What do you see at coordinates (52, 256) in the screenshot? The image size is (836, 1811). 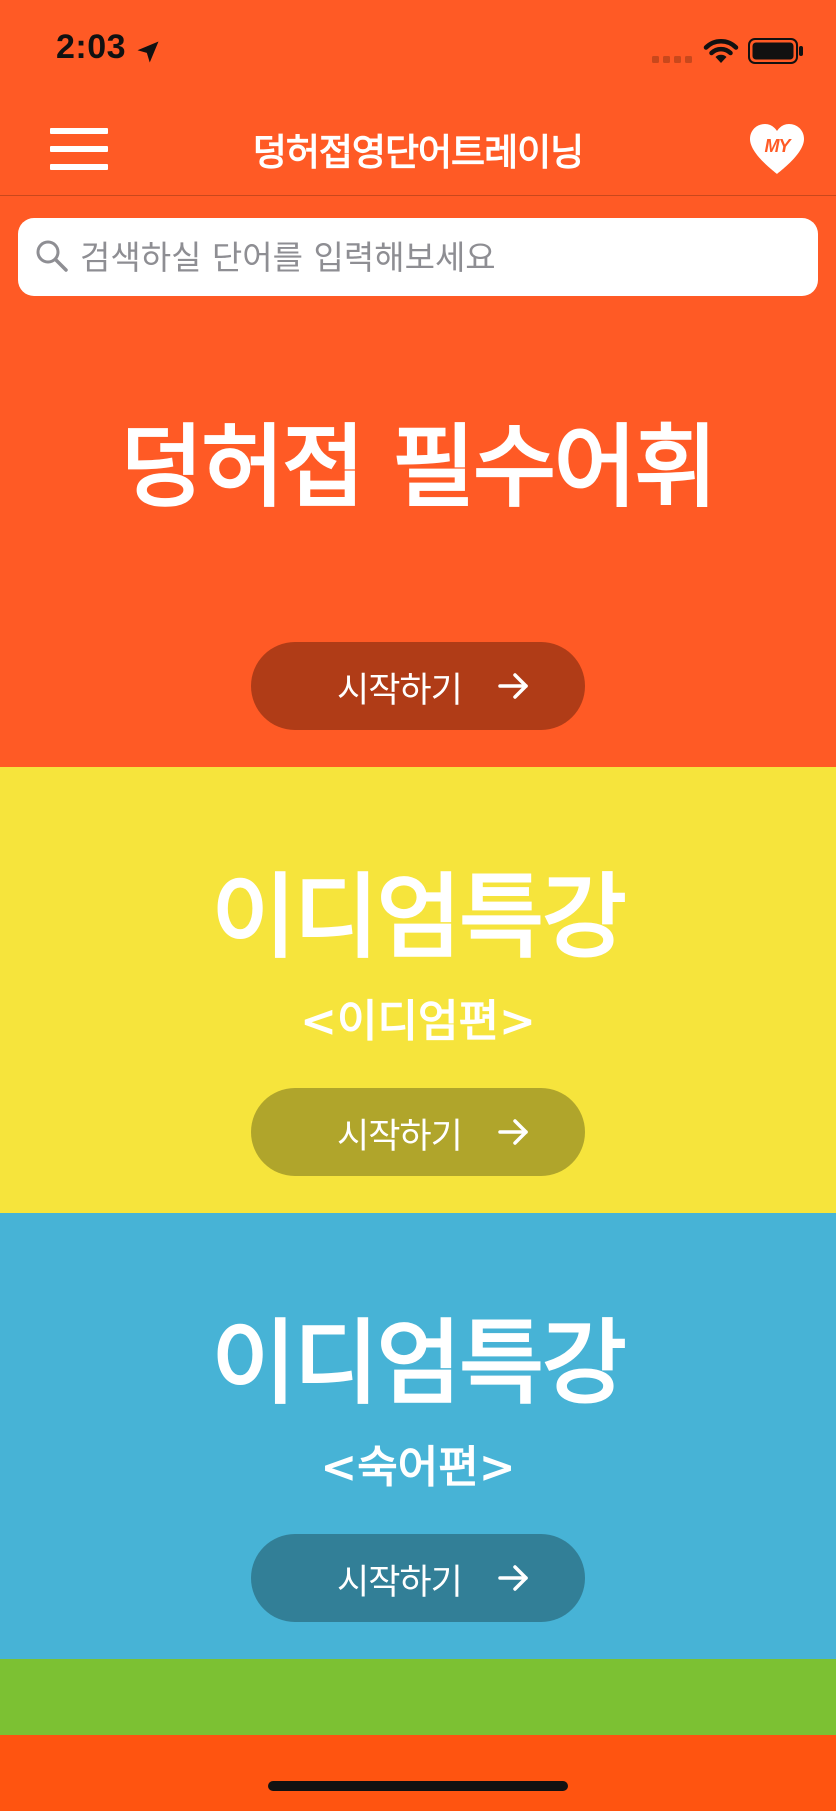 I see `search-icon` at bounding box center [52, 256].